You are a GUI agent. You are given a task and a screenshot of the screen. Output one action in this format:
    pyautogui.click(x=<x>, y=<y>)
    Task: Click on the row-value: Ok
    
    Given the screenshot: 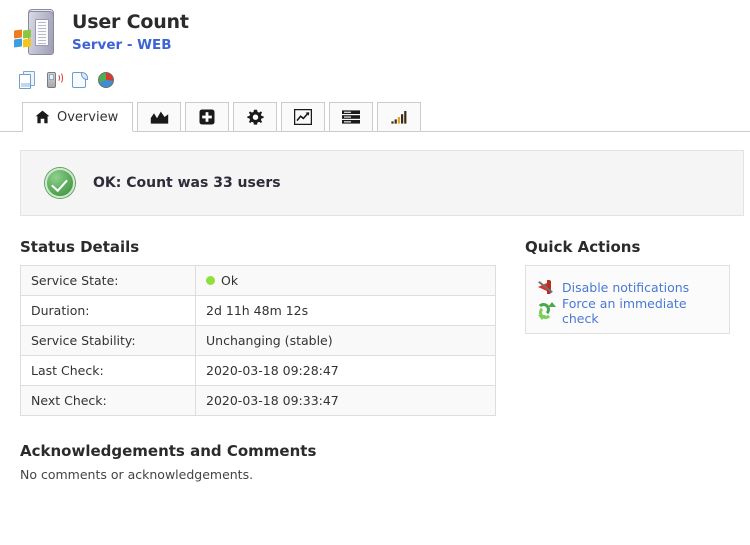 What is the action you would take?
    pyautogui.click(x=345, y=280)
    